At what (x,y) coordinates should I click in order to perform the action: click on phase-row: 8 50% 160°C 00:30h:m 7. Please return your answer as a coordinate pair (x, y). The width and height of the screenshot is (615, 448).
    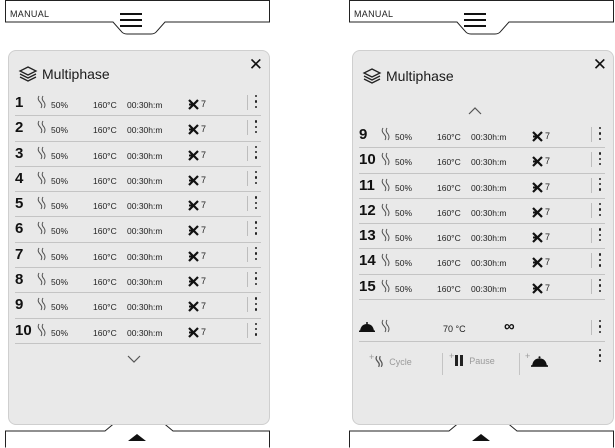
    Looking at the image, I should click on (138, 281).